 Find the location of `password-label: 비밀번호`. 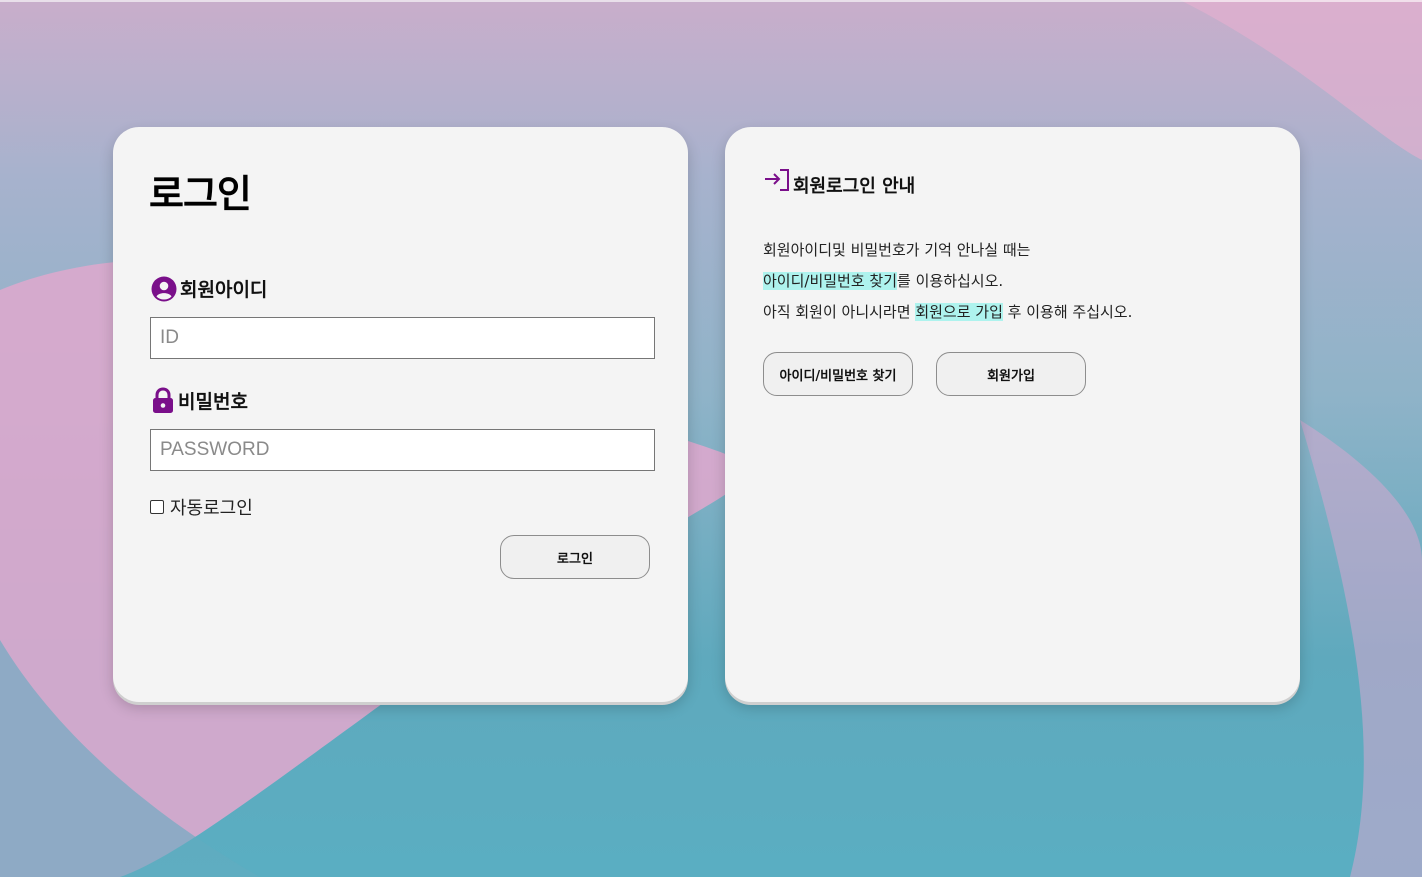

password-label: 비밀번호 is located at coordinates (199, 400).